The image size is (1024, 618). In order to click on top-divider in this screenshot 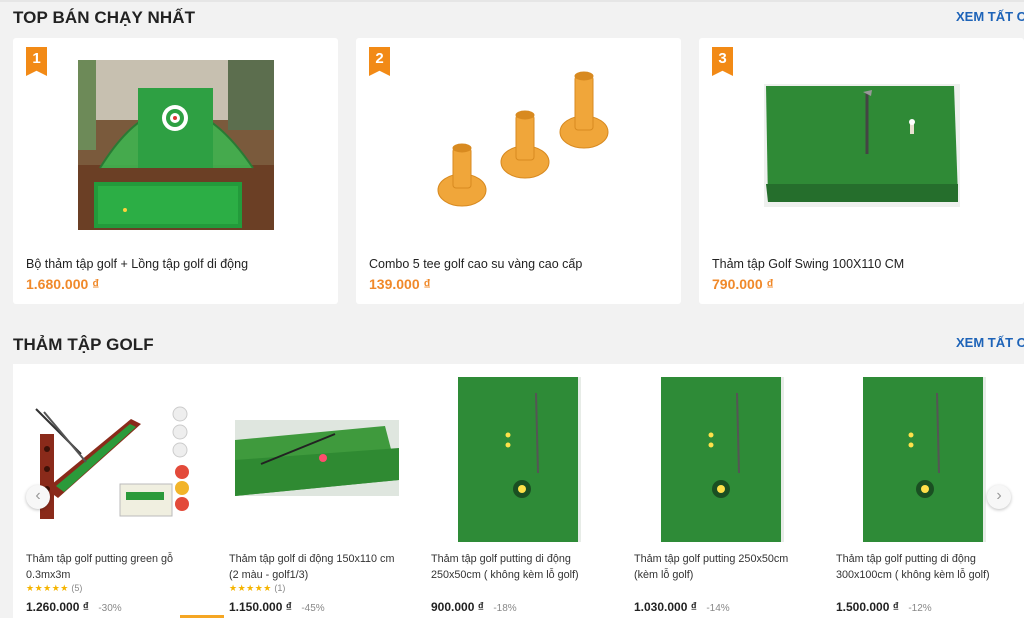, I will do `click(512, 1)`.